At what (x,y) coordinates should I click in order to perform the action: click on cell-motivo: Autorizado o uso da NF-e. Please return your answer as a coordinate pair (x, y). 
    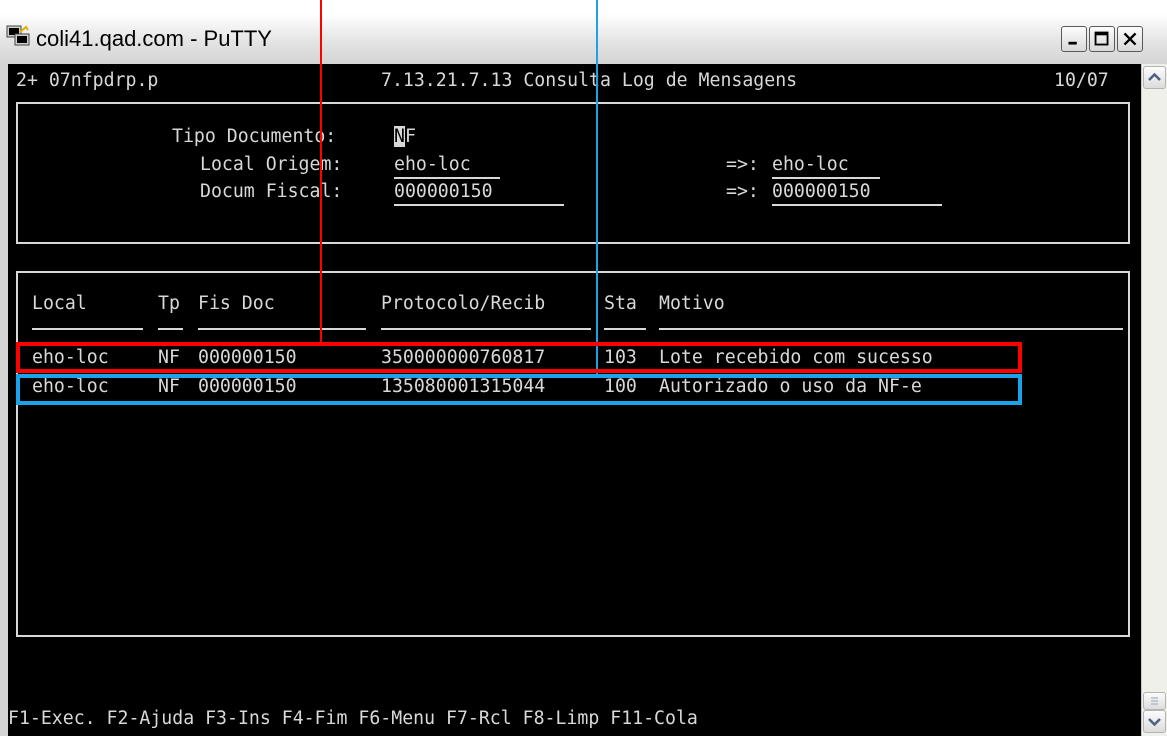
    Looking at the image, I should click on (790, 386).